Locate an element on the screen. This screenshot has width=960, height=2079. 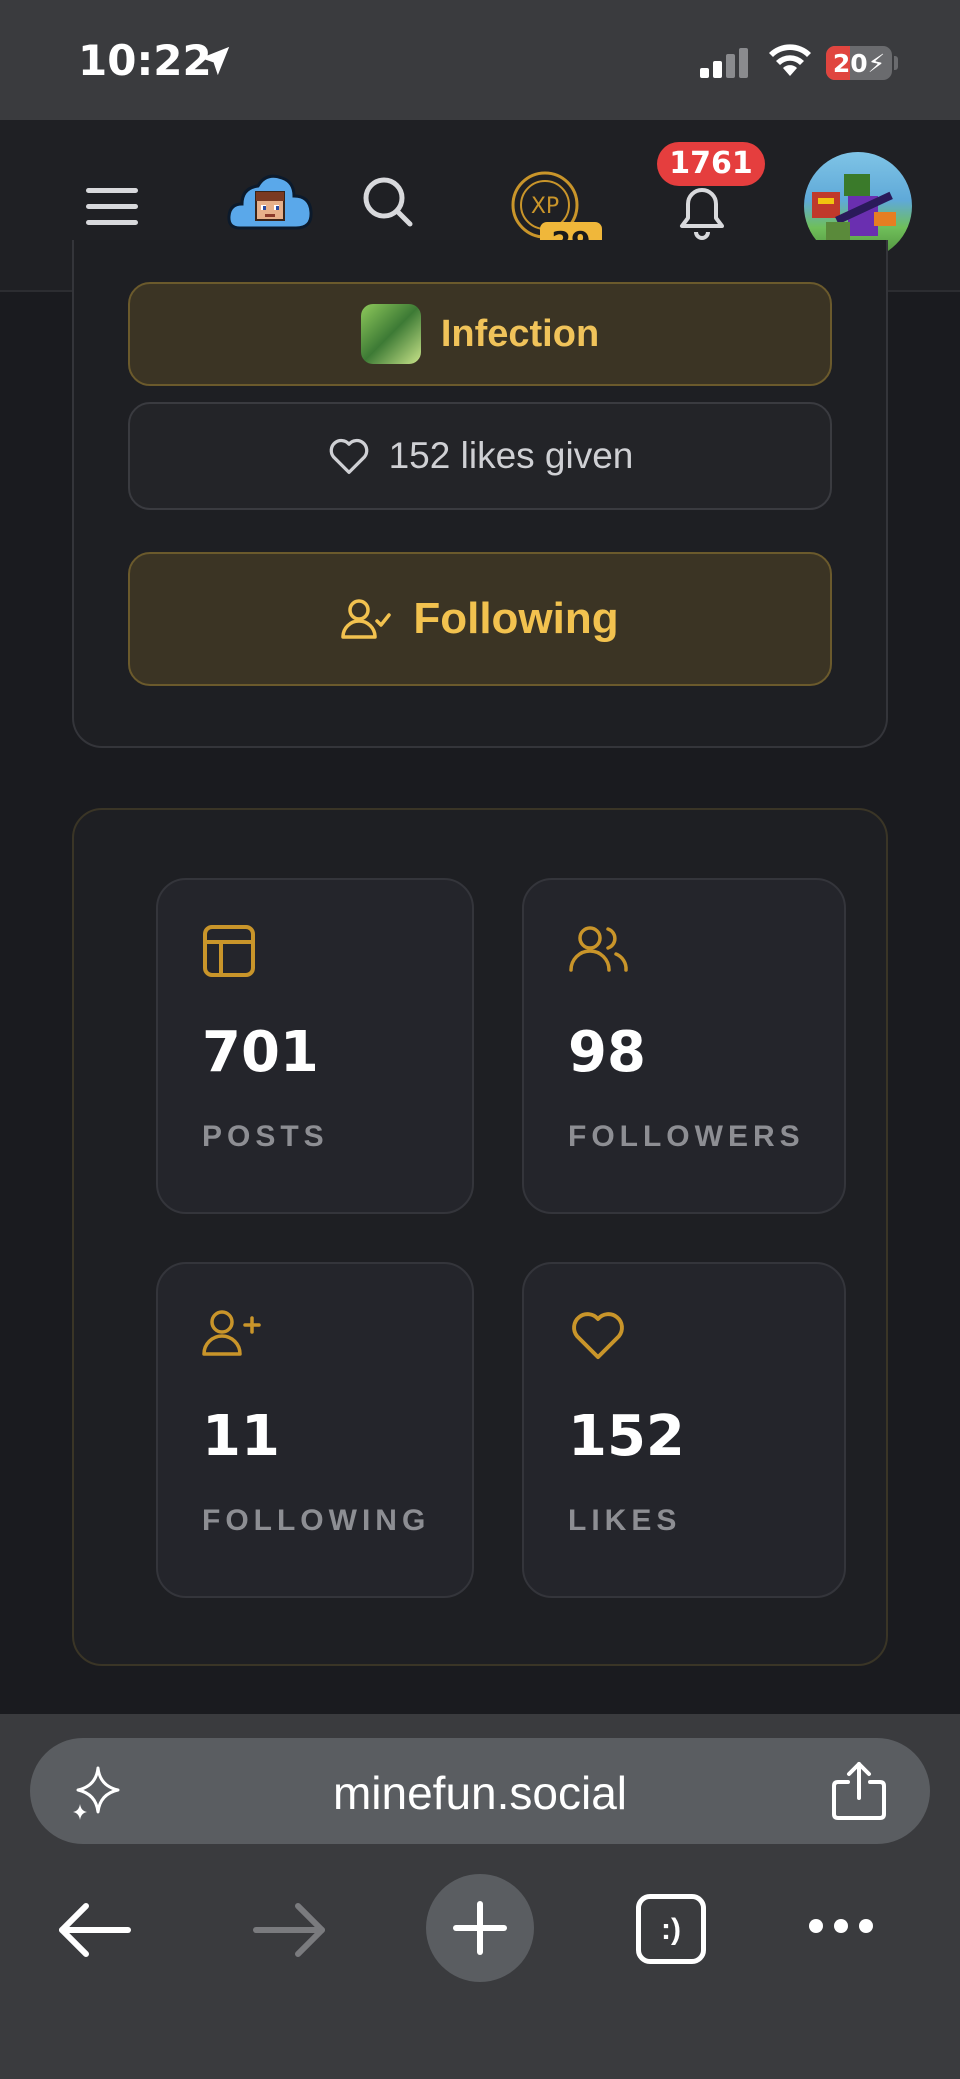
notification-count-badge: 1761 is located at coordinates (711, 164).